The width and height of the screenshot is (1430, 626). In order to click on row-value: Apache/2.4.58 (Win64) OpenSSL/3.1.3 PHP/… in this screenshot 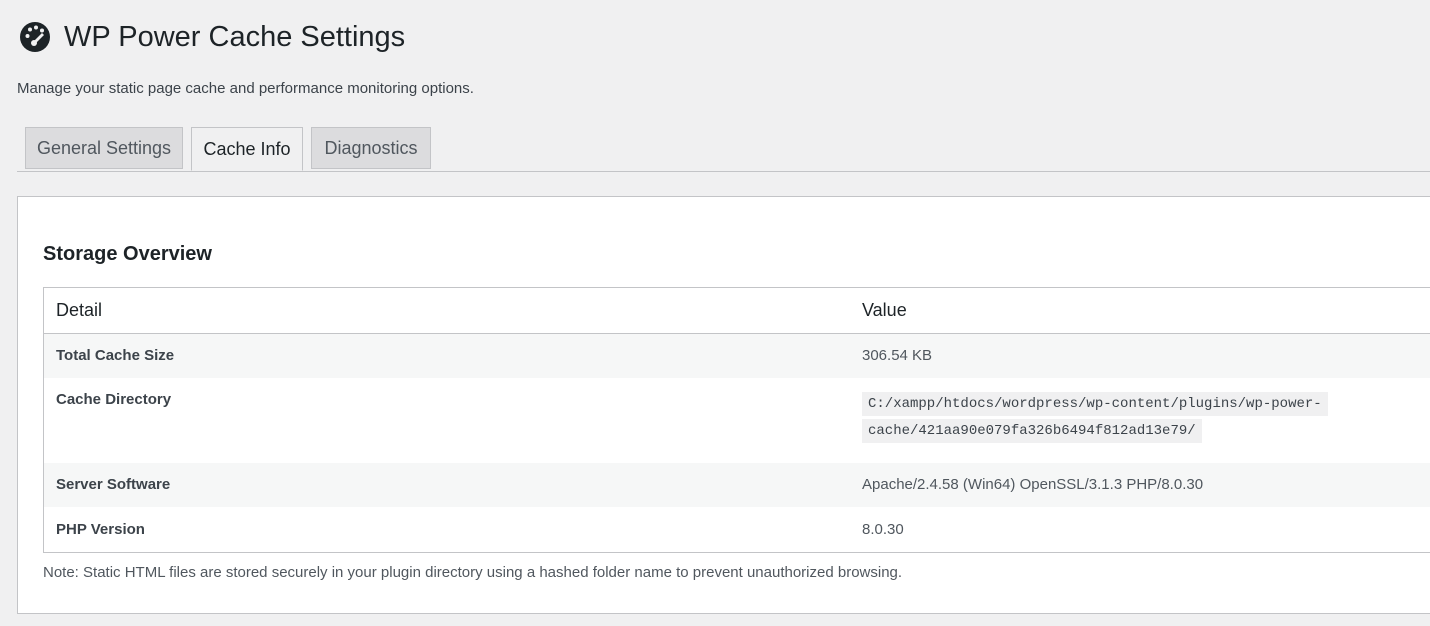, I will do `click(1140, 485)`.